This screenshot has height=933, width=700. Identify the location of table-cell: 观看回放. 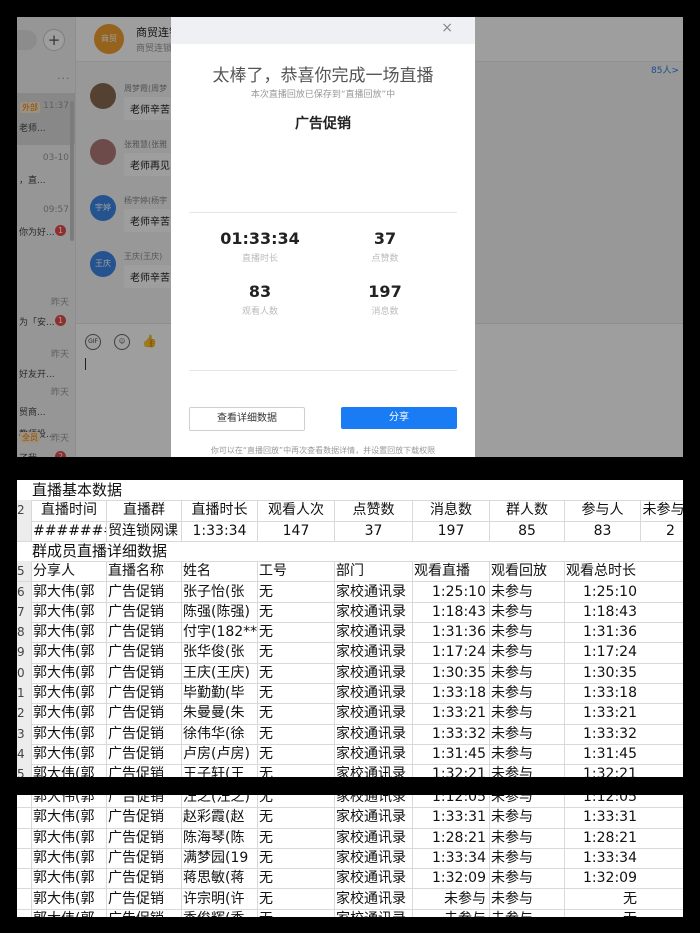
(526, 571).